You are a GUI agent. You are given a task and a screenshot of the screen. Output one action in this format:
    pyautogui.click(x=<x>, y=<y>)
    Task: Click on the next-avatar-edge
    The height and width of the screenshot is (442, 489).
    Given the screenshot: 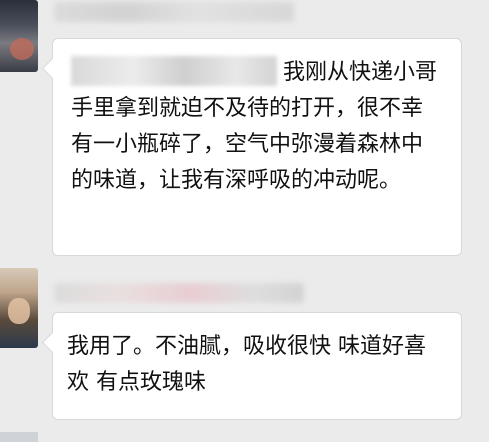 What is the action you would take?
    pyautogui.click(x=19, y=437)
    